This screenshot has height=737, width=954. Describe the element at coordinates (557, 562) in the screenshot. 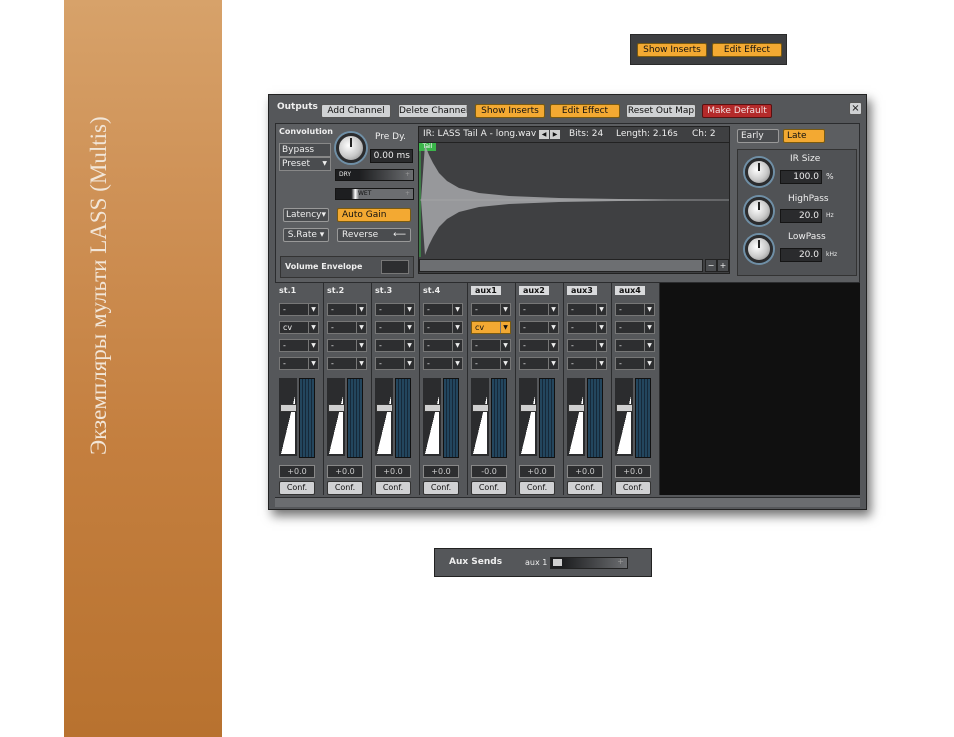

I see `slider-handle` at that location.